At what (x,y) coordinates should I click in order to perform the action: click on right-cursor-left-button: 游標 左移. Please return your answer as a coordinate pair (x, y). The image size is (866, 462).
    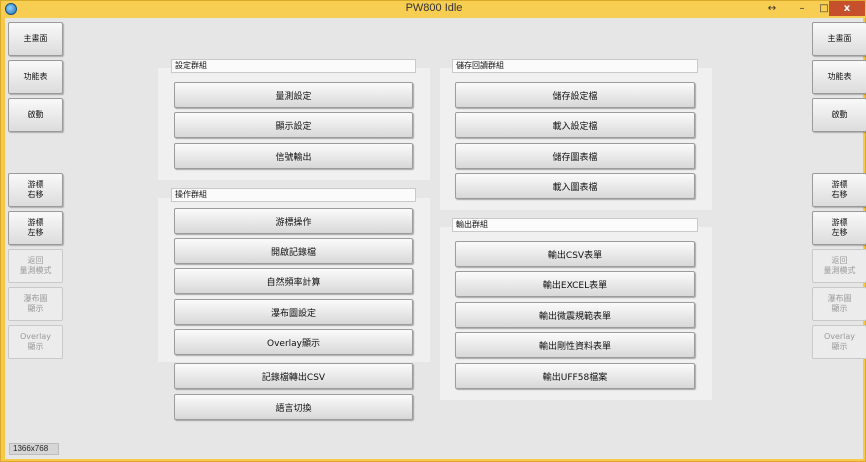
    Looking at the image, I should click on (839, 228).